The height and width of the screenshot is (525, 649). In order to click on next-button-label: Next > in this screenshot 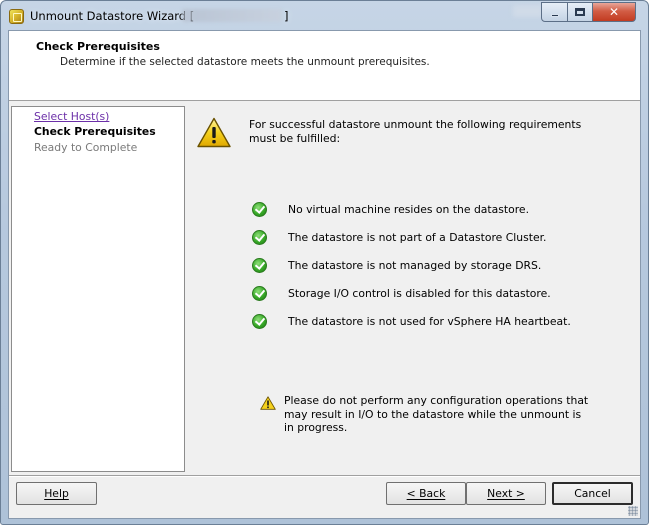, I will do `click(506, 493)`.